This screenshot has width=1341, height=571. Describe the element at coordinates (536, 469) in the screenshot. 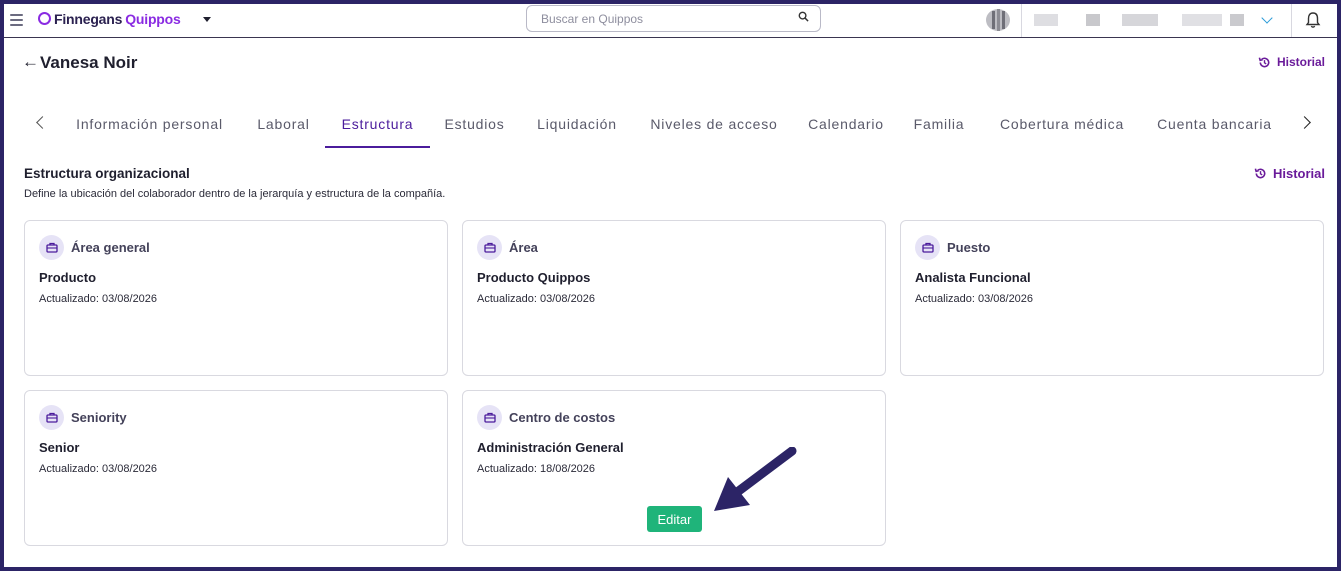

I see `card-updated-date: Actualizado: 18/08/2026` at that location.